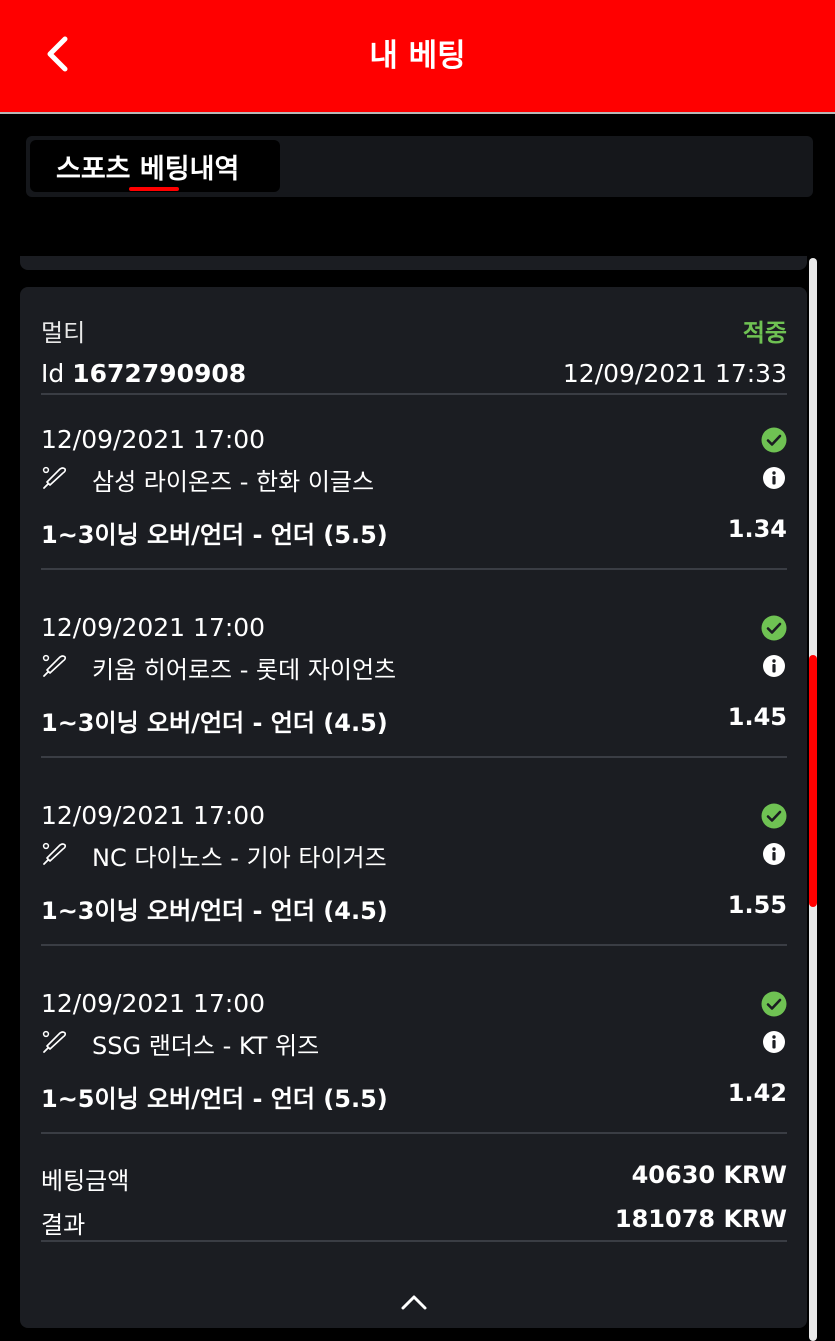 The height and width of the screenshot is (1341, 835). What do you see at coordinates (159, 373) in the screenshot?
I see `bet-id: 1672790908` at bounding box center [159, 373].